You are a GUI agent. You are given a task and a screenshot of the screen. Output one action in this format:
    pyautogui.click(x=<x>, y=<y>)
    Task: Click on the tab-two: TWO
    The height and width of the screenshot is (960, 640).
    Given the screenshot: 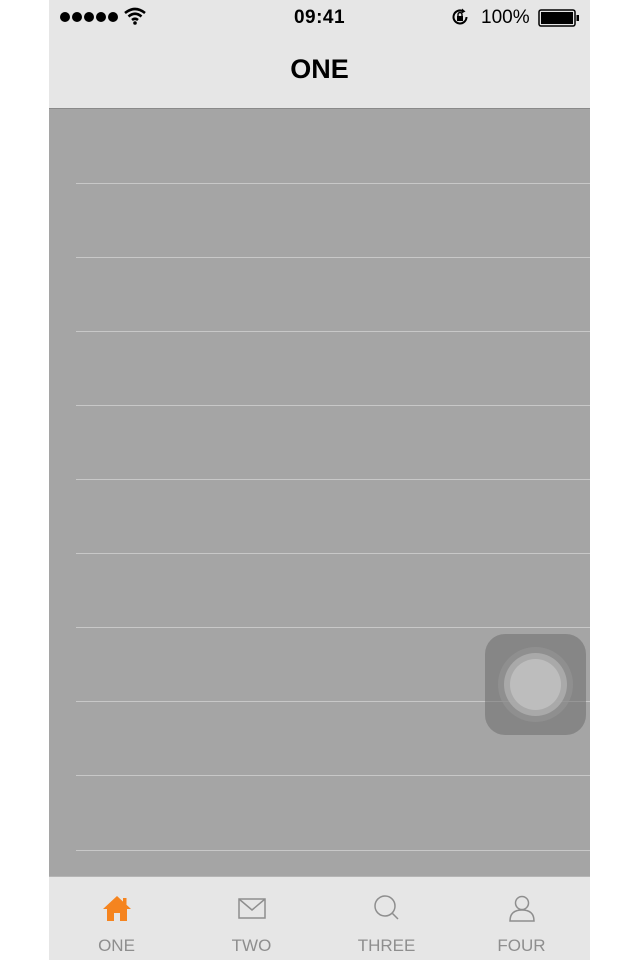 What is the action you would take?
    pyautogui.click(x=251, y=918)
    